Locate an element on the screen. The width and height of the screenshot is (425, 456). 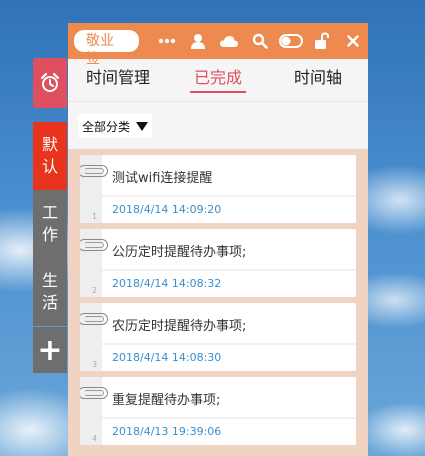
category-filter-dropdown: 全部分类 is located at coordinates (115, 126).